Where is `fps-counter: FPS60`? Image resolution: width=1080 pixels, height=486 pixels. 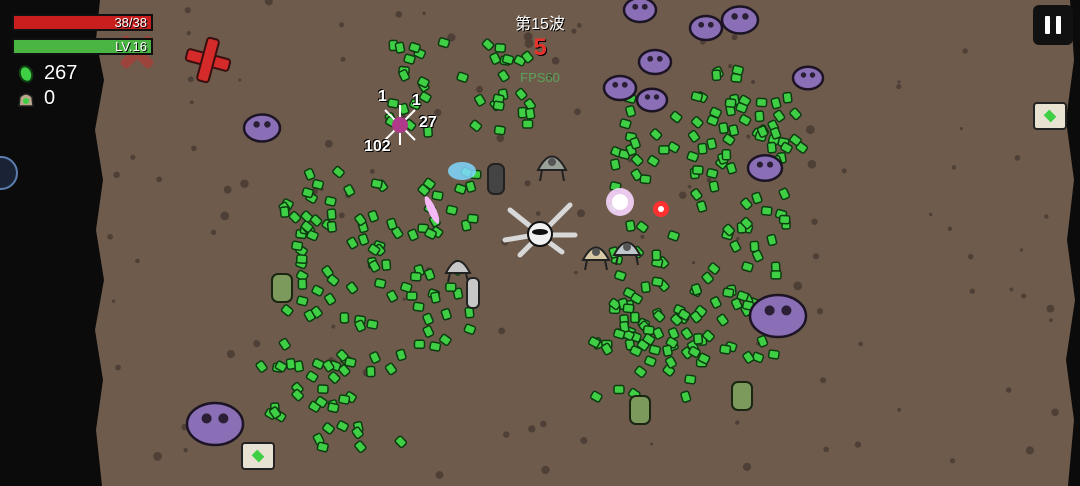 fps-counter: FPS60 is located at coordinates (540, 77).